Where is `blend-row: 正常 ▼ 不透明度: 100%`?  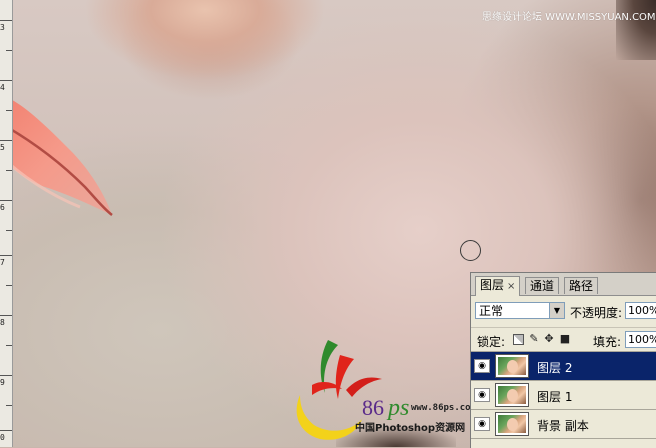
blend-row: 正常 ▼ 不透明度: 100% is located at coordinates (563, 311).